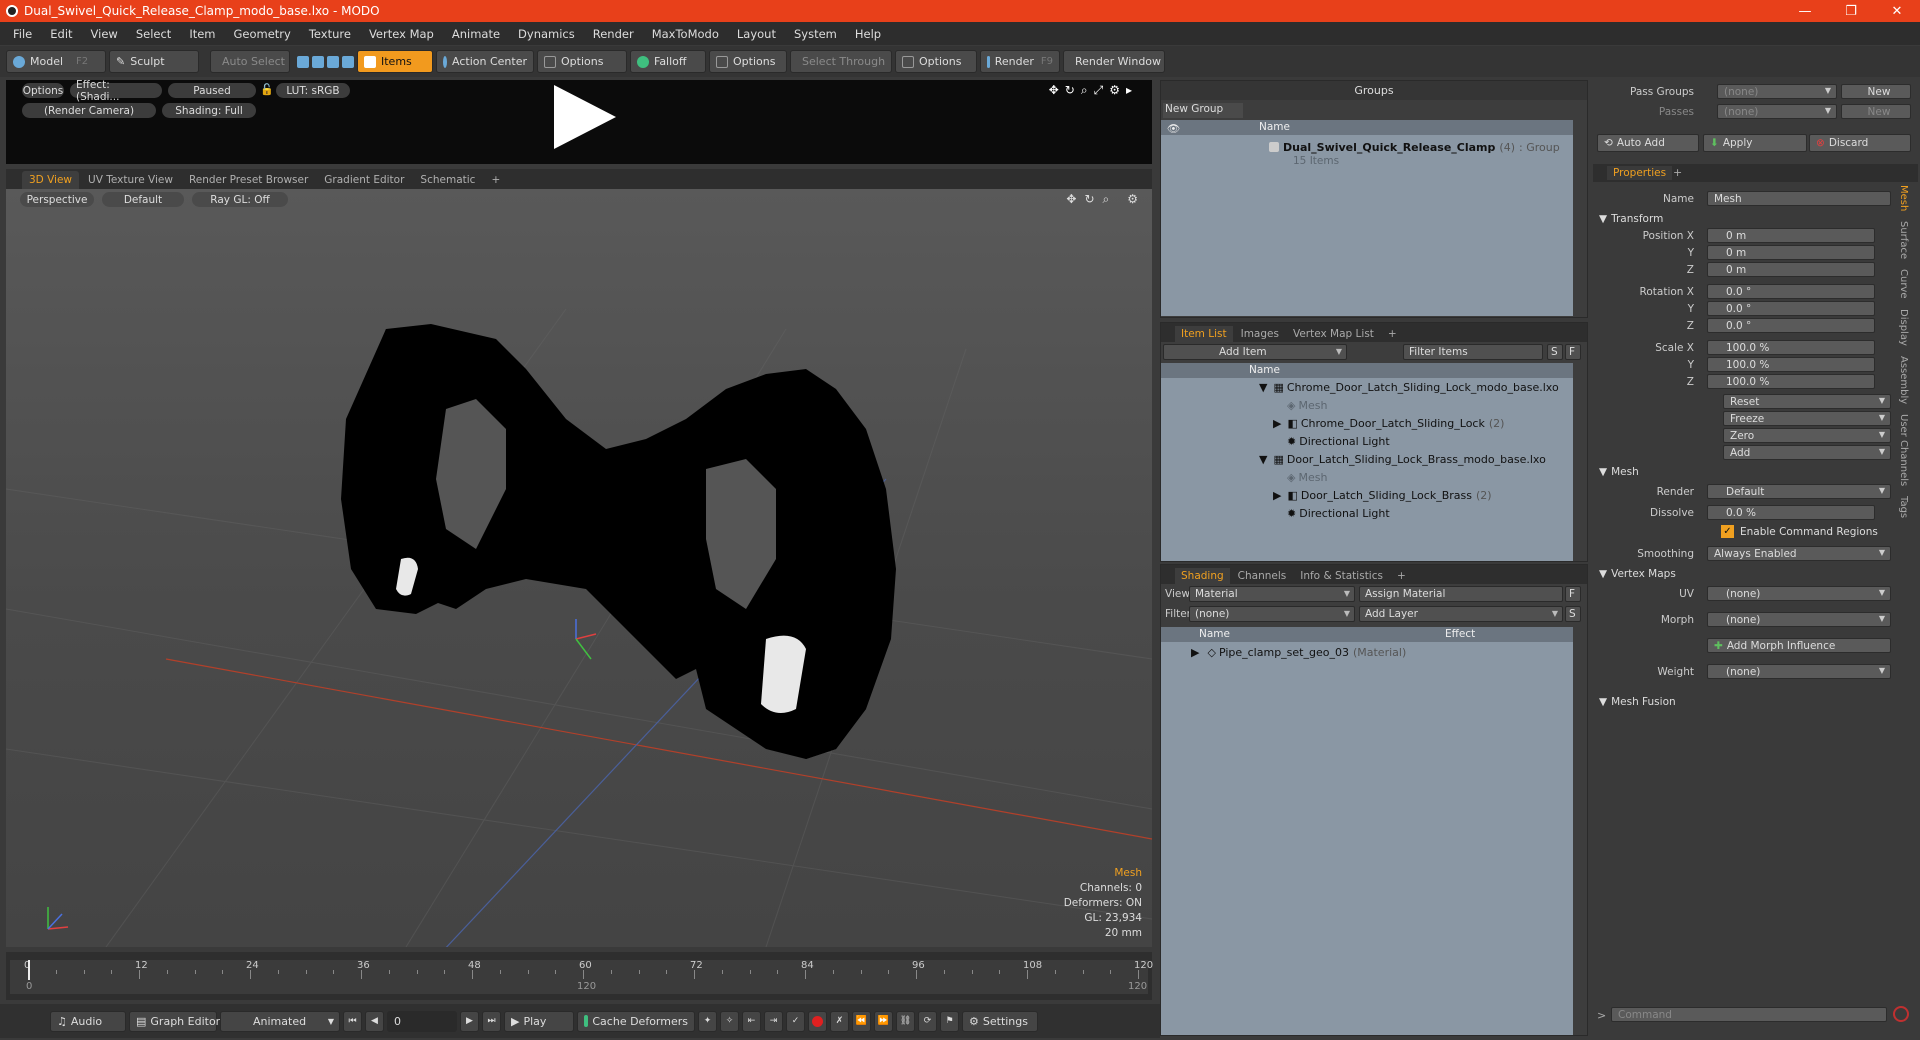  Describe the element at coordinates (1860, 143) in the screenshot. I see `discard-button: ⊗ Discard` at that location.